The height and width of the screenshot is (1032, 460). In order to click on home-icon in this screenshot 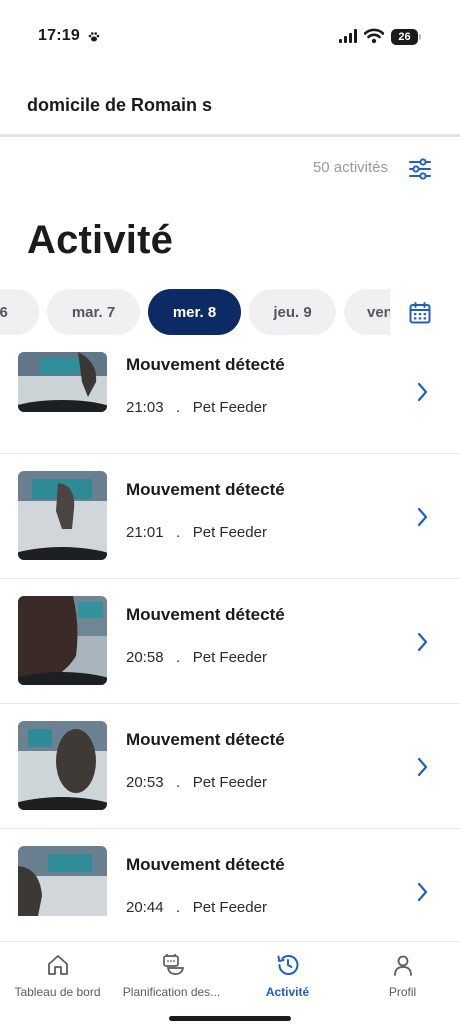, I will do `click(57, 965)`.